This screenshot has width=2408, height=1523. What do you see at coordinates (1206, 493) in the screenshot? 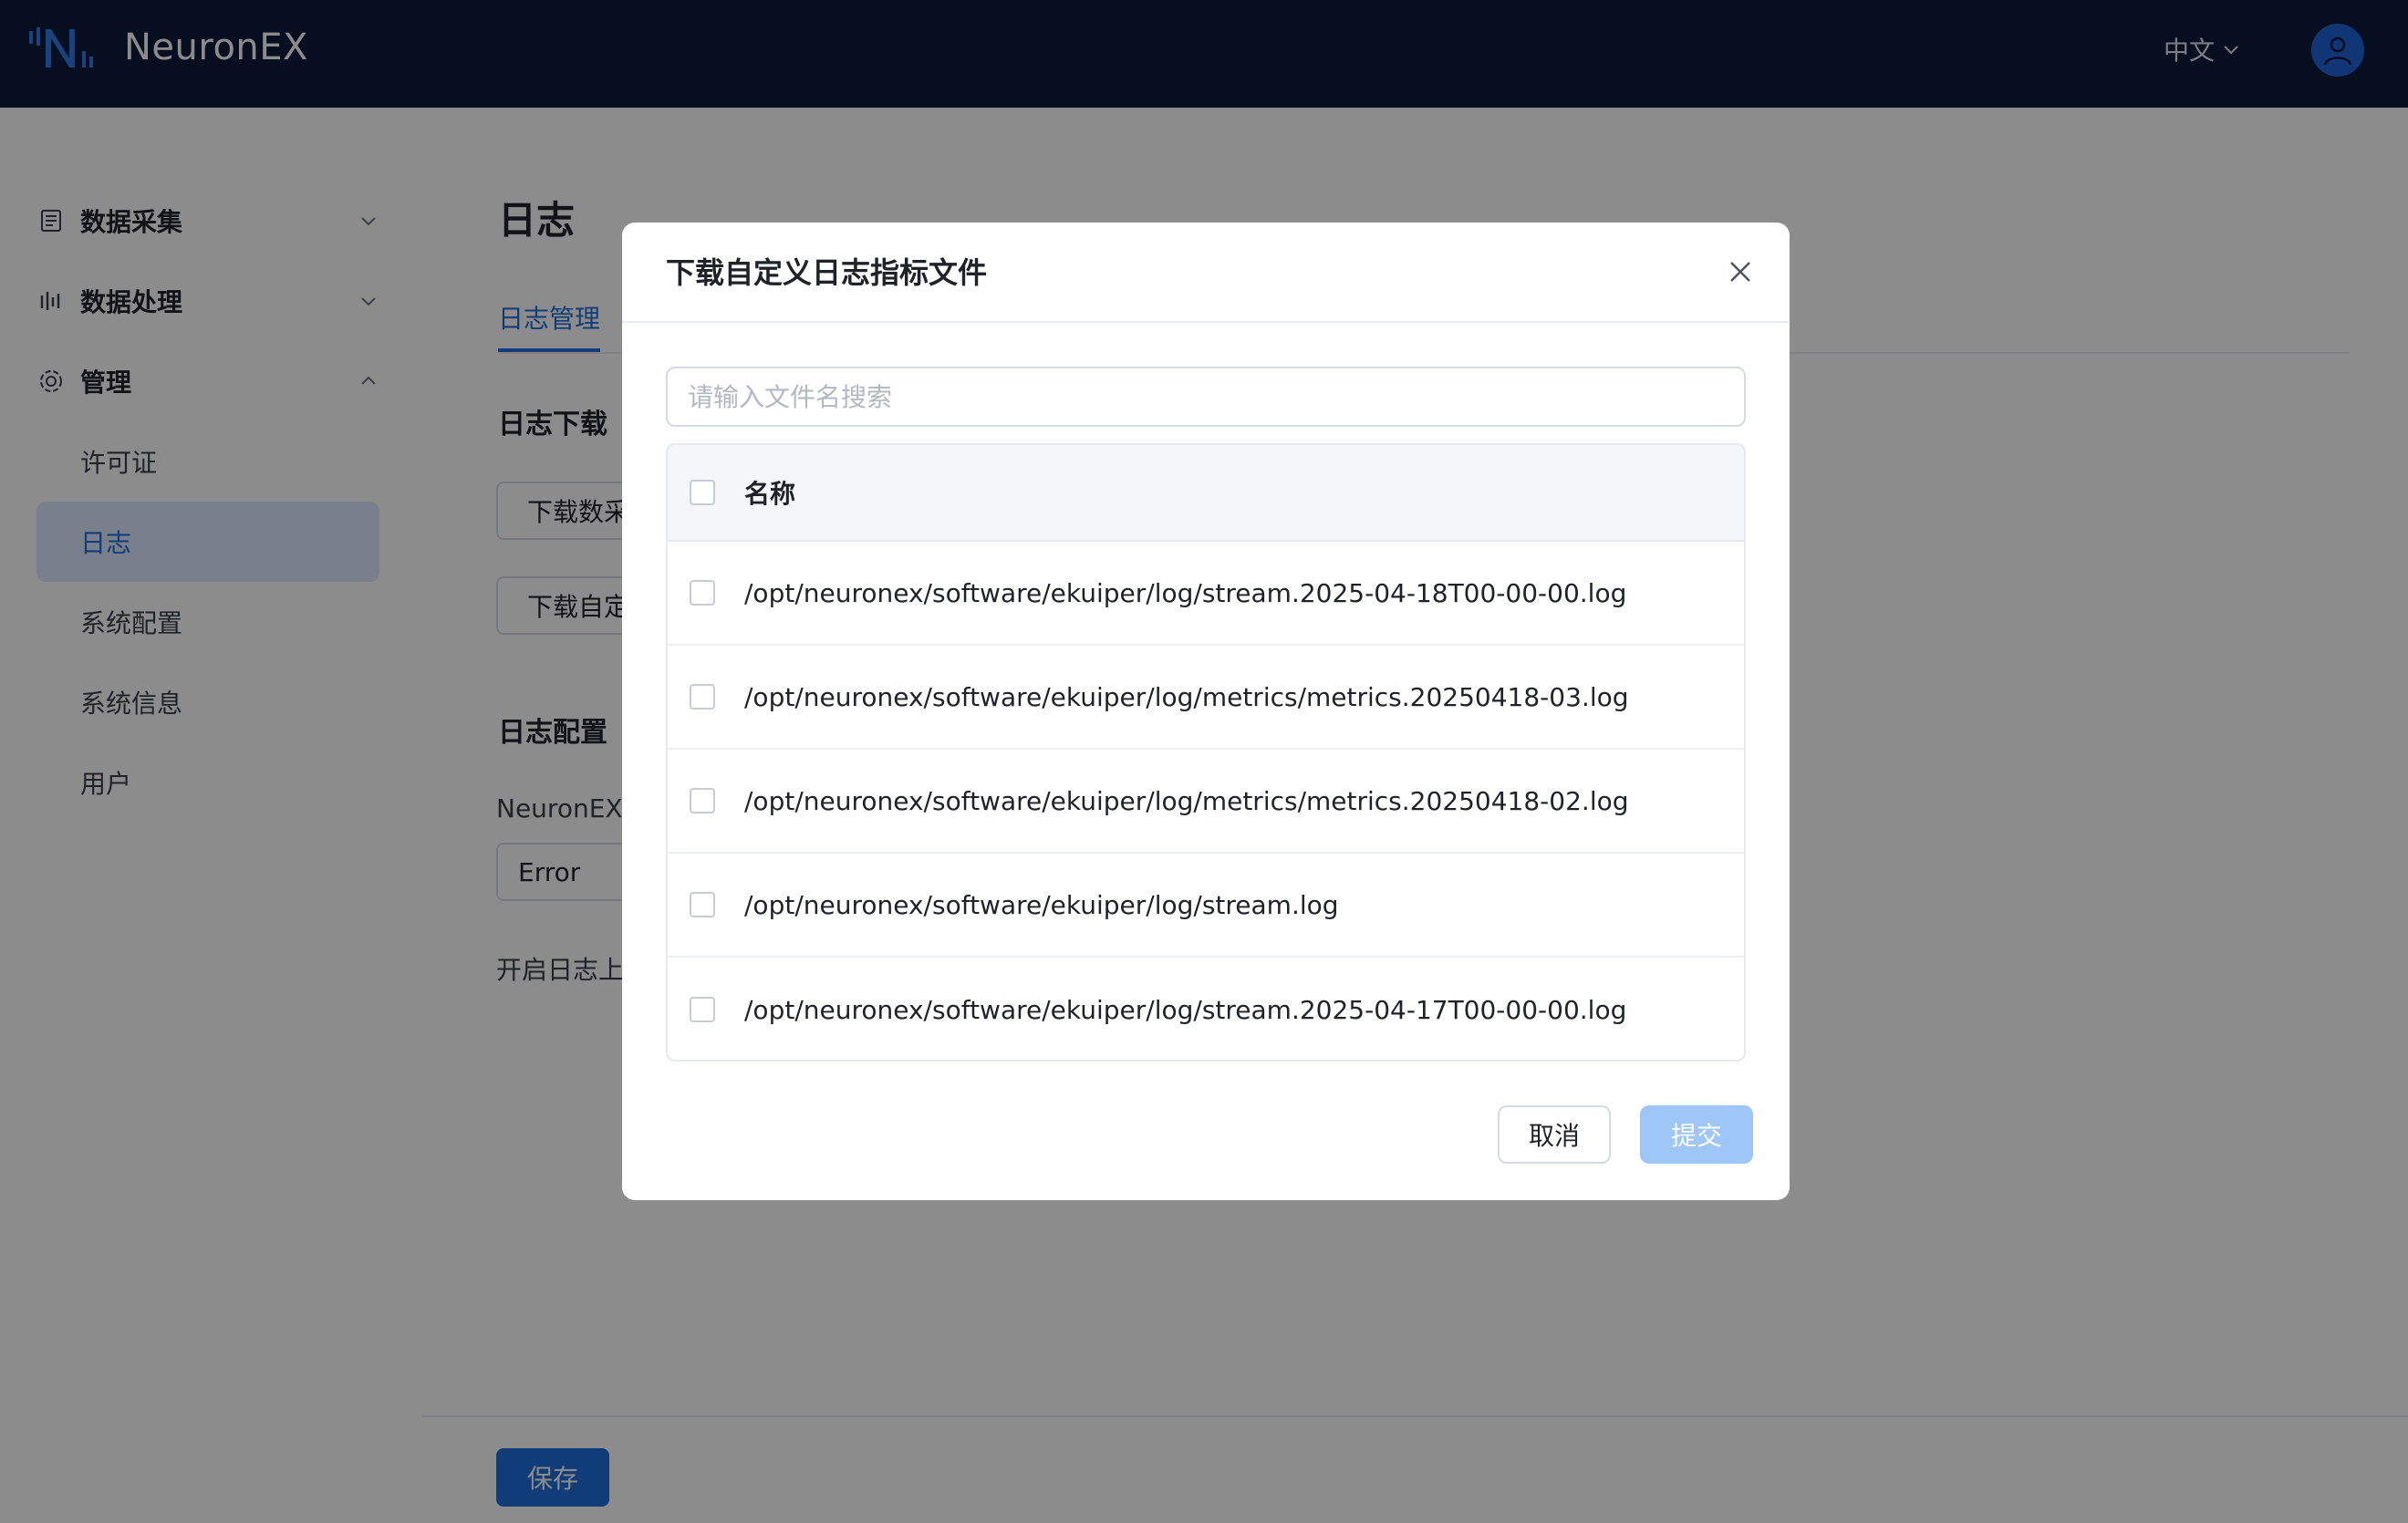
I see `table-header: 名称` at bounding box center [1206, 493].